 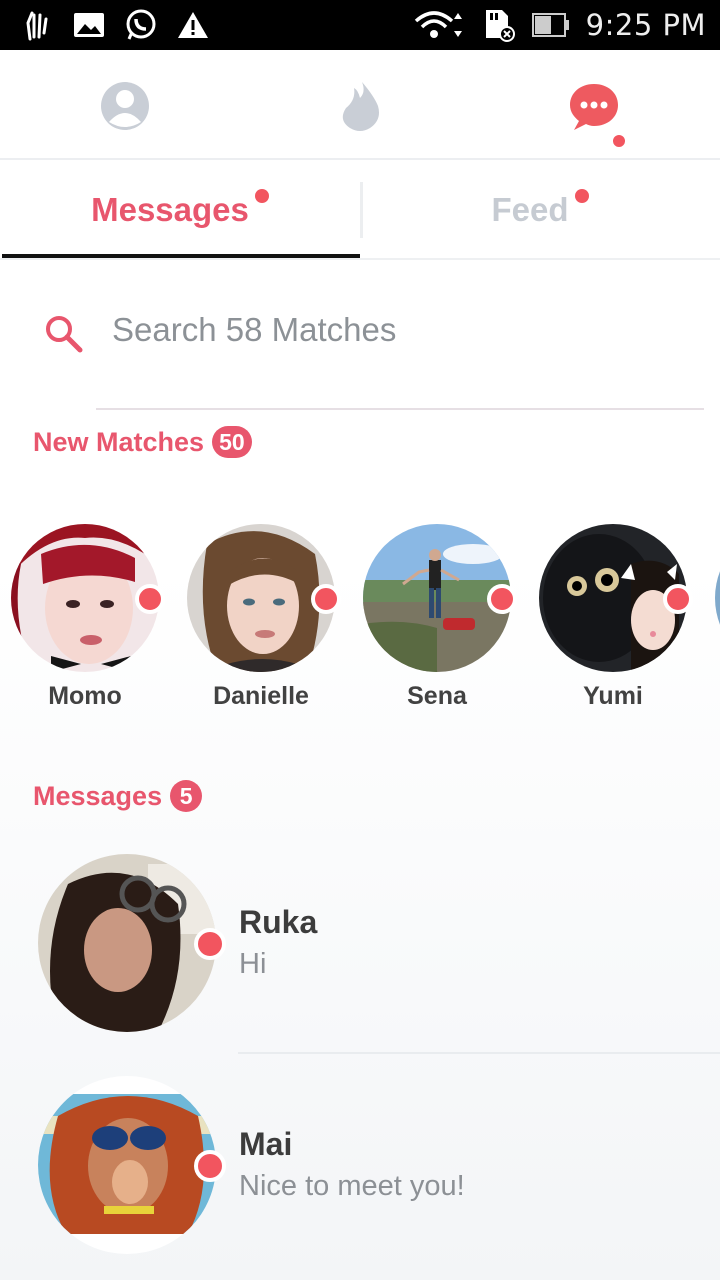 What do you see at coordinates (170, 209) in the screenshot?
I see `tab-messages-label: Messages` at bounding box center [170, 209].